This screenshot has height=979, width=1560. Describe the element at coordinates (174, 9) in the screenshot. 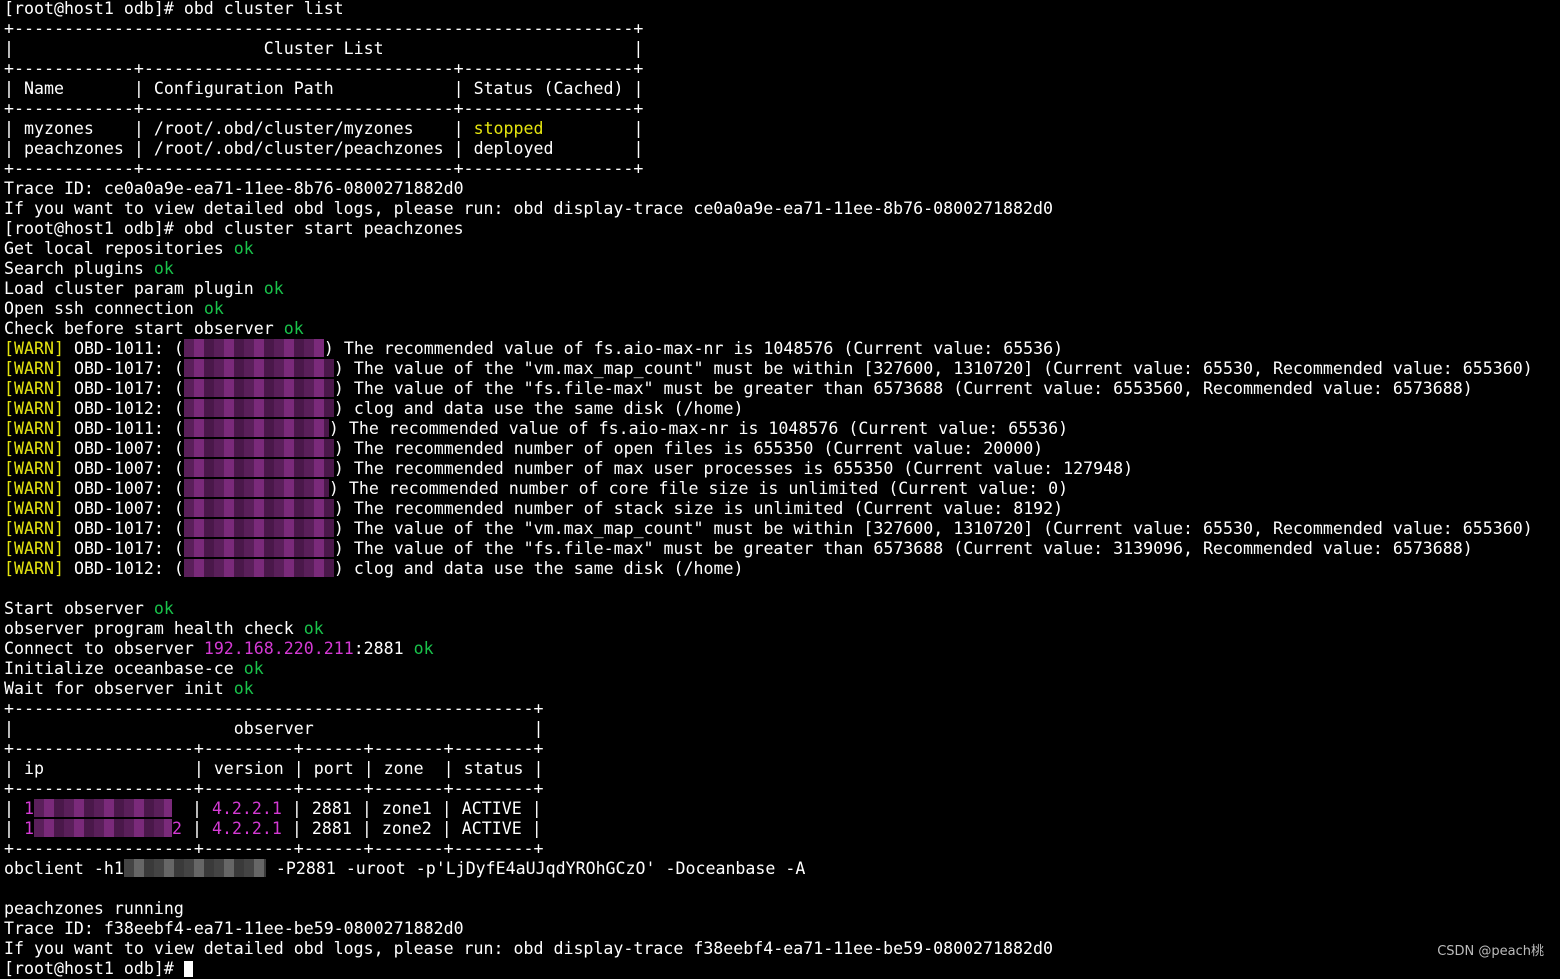

I see `command: [root@host1 odb]# obd cluster list` at that location.